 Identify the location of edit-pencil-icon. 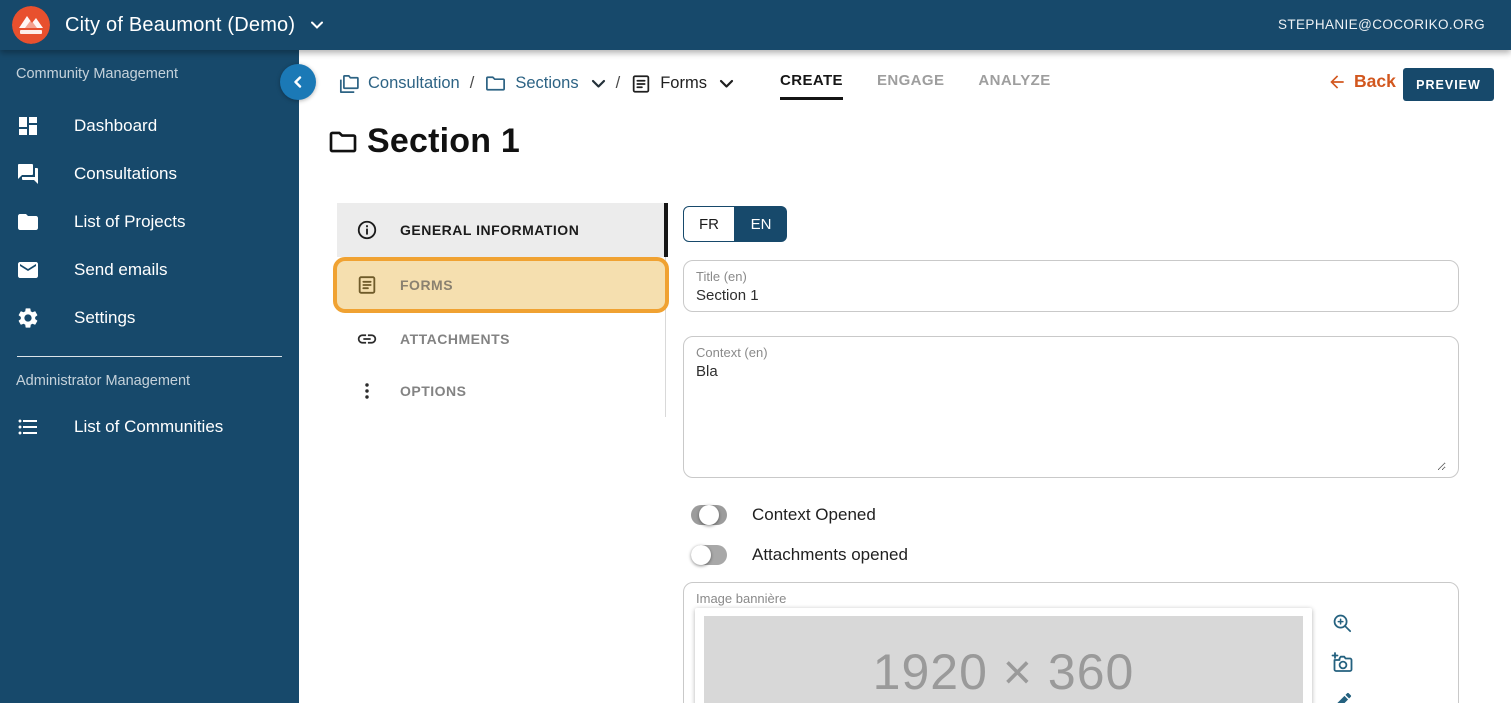
(1343, 697).